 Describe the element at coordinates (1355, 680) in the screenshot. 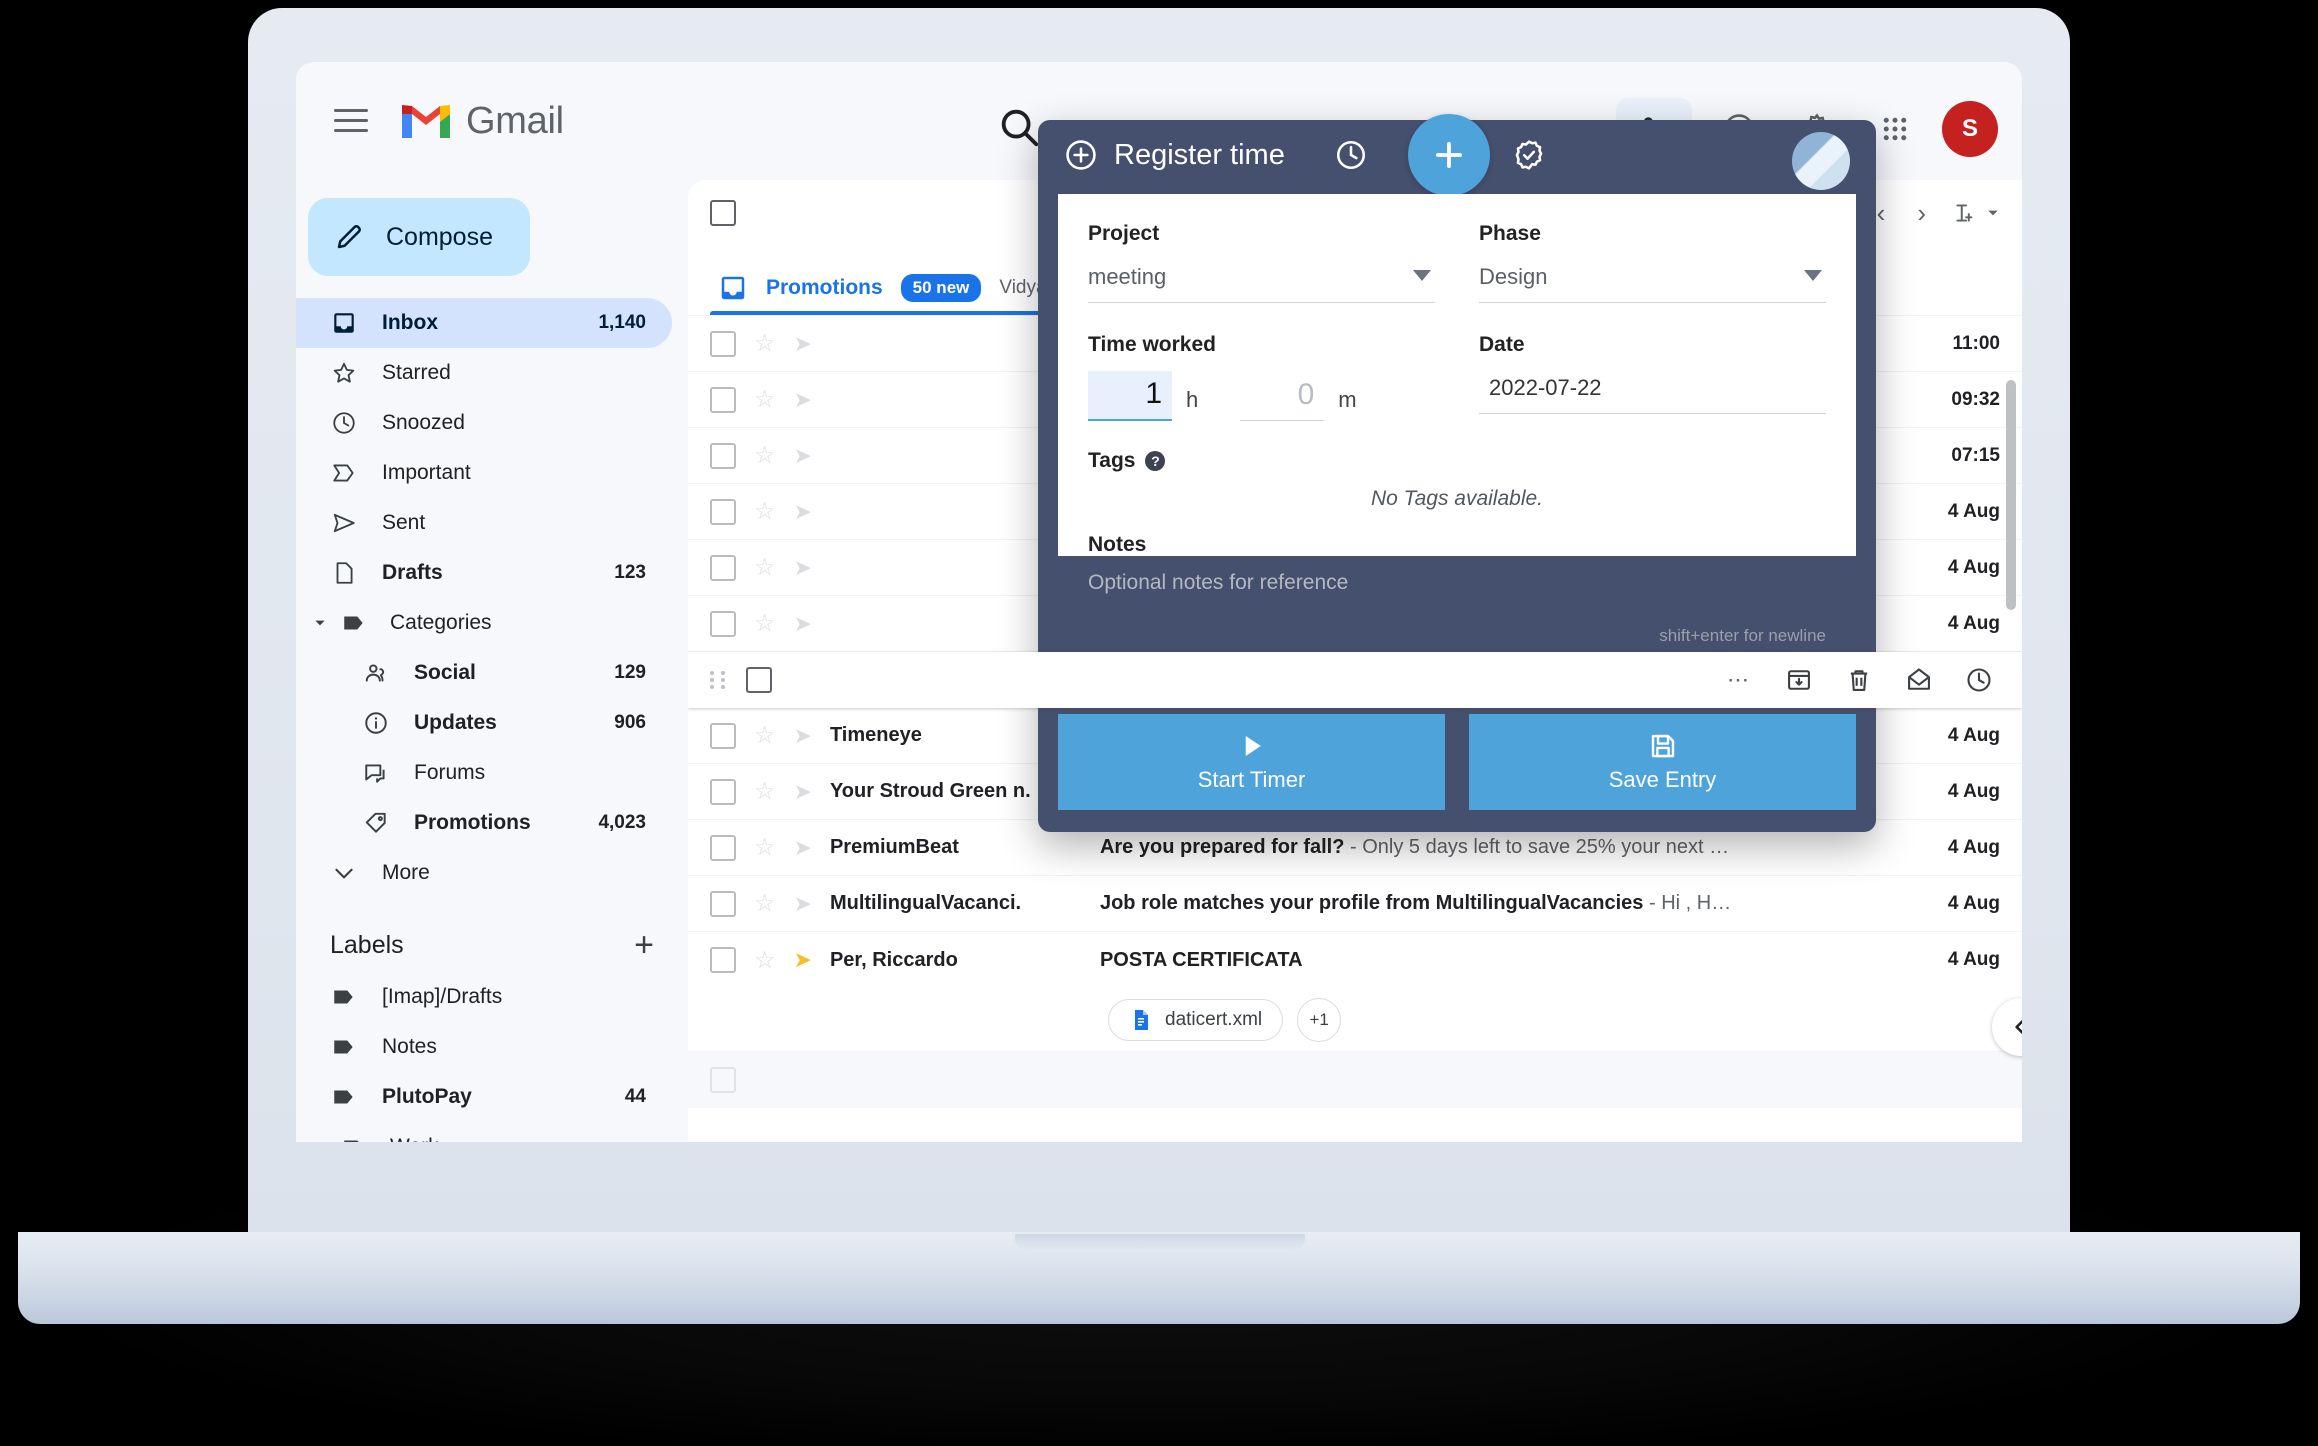

I see `table-row-hovered: ⋯` at that location.